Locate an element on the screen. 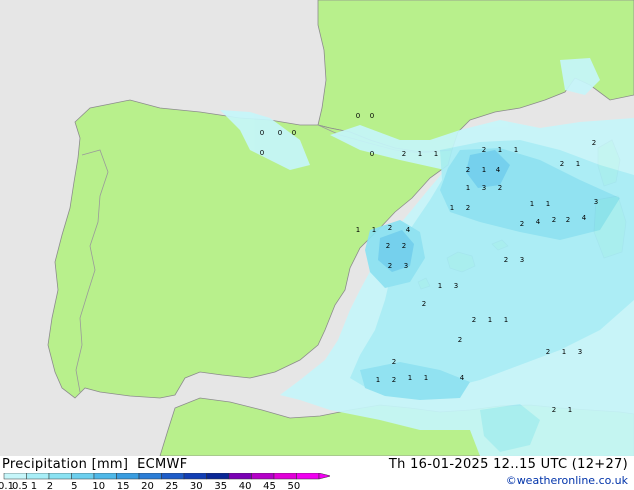 This screenshot has width=634, height=490. scale-label: 5 is located at coordinates (74, 485).